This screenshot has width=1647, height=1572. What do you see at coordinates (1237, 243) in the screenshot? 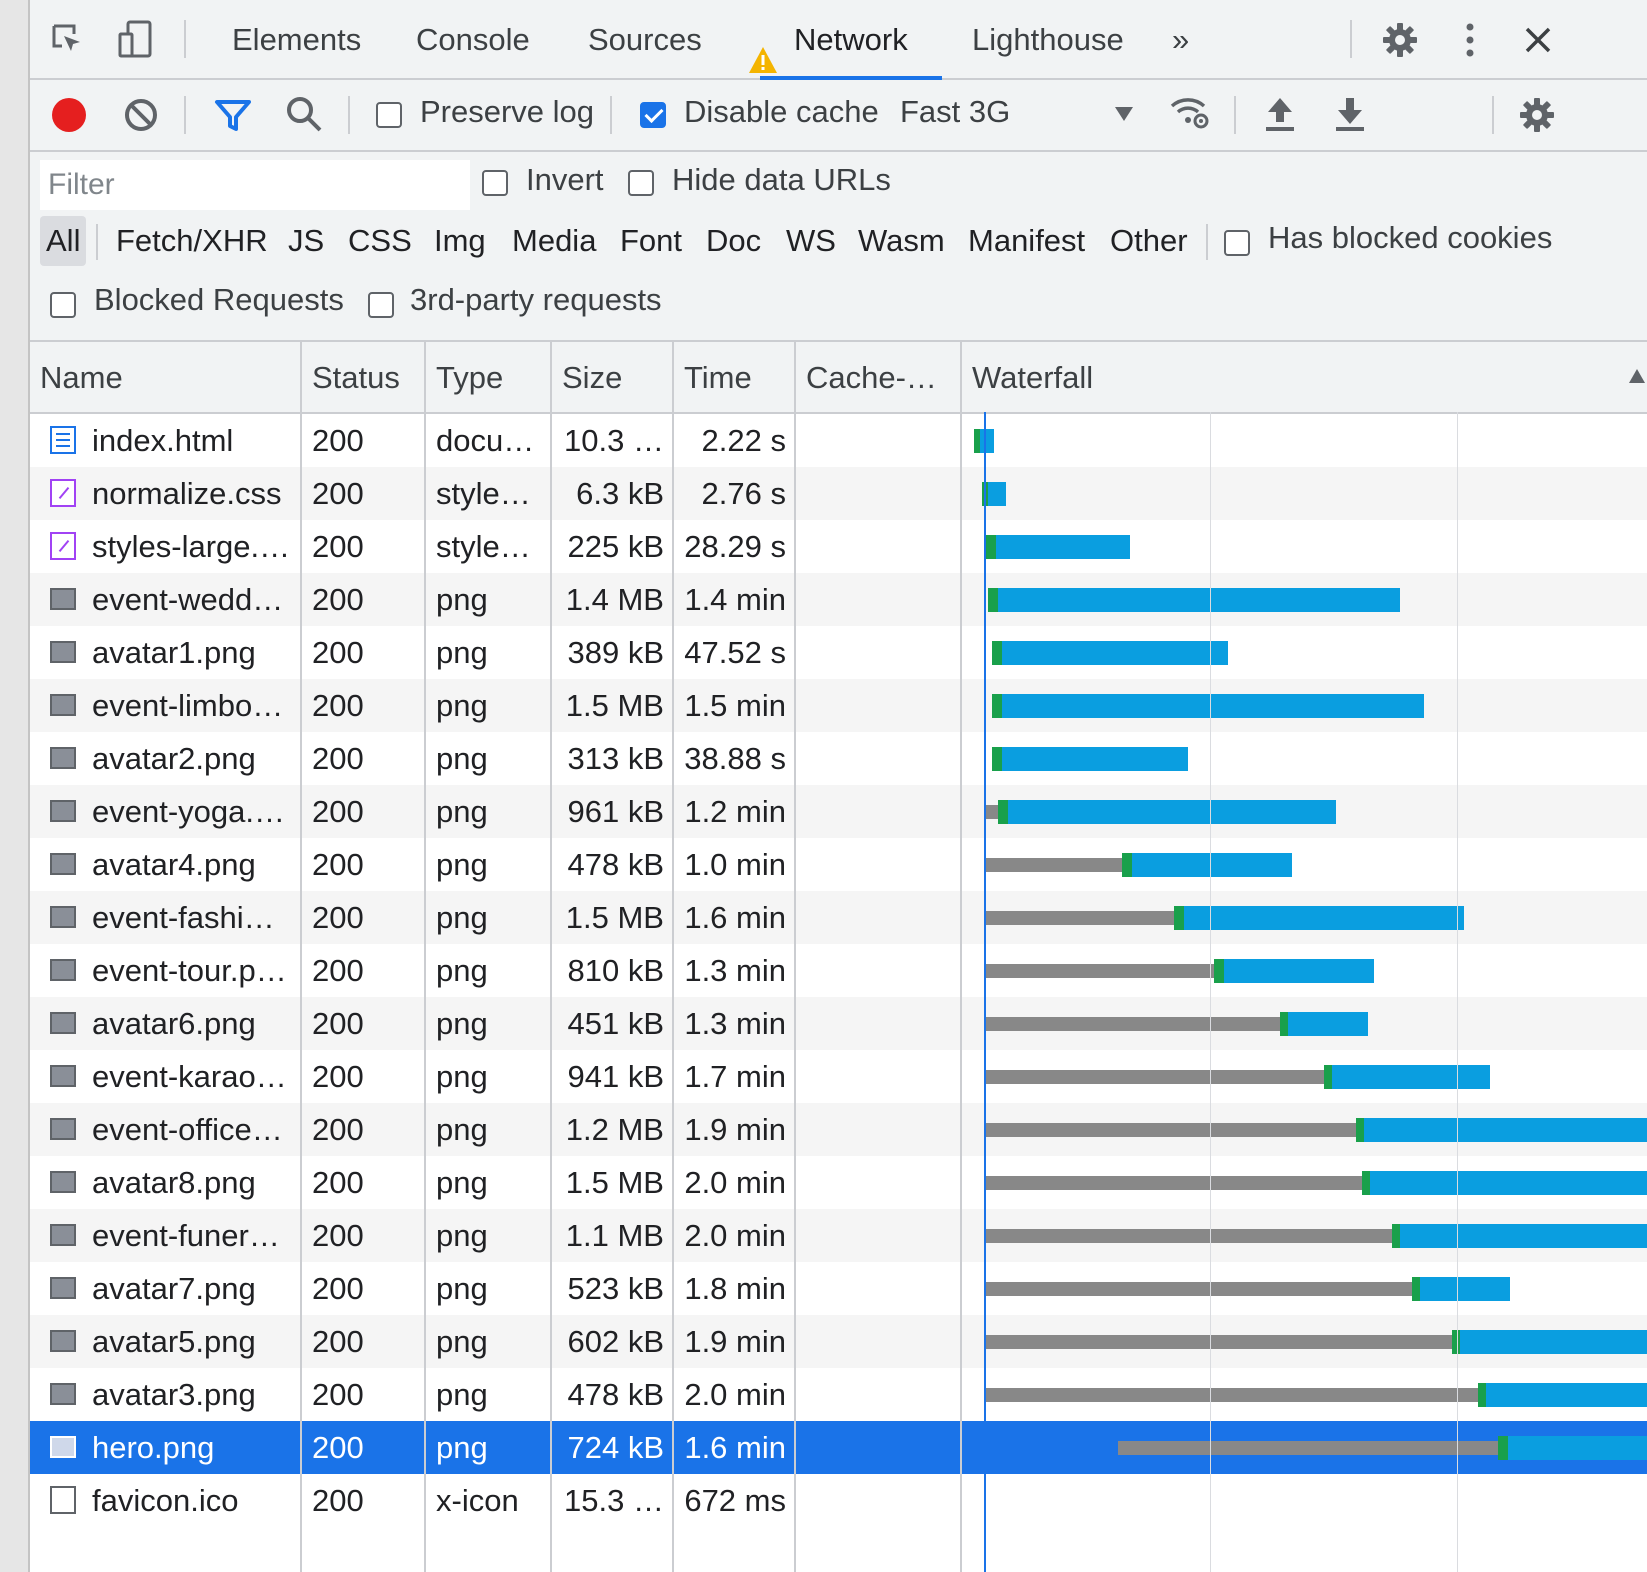
I see `has-blocked-cookies-checkbox` at bounding box center [1237, 243].